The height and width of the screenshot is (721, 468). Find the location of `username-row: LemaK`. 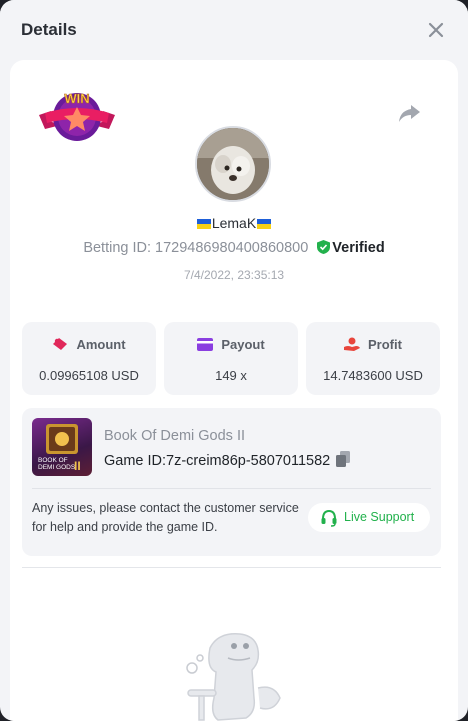

username-row: LemaK is located at coordinates (234, 223).